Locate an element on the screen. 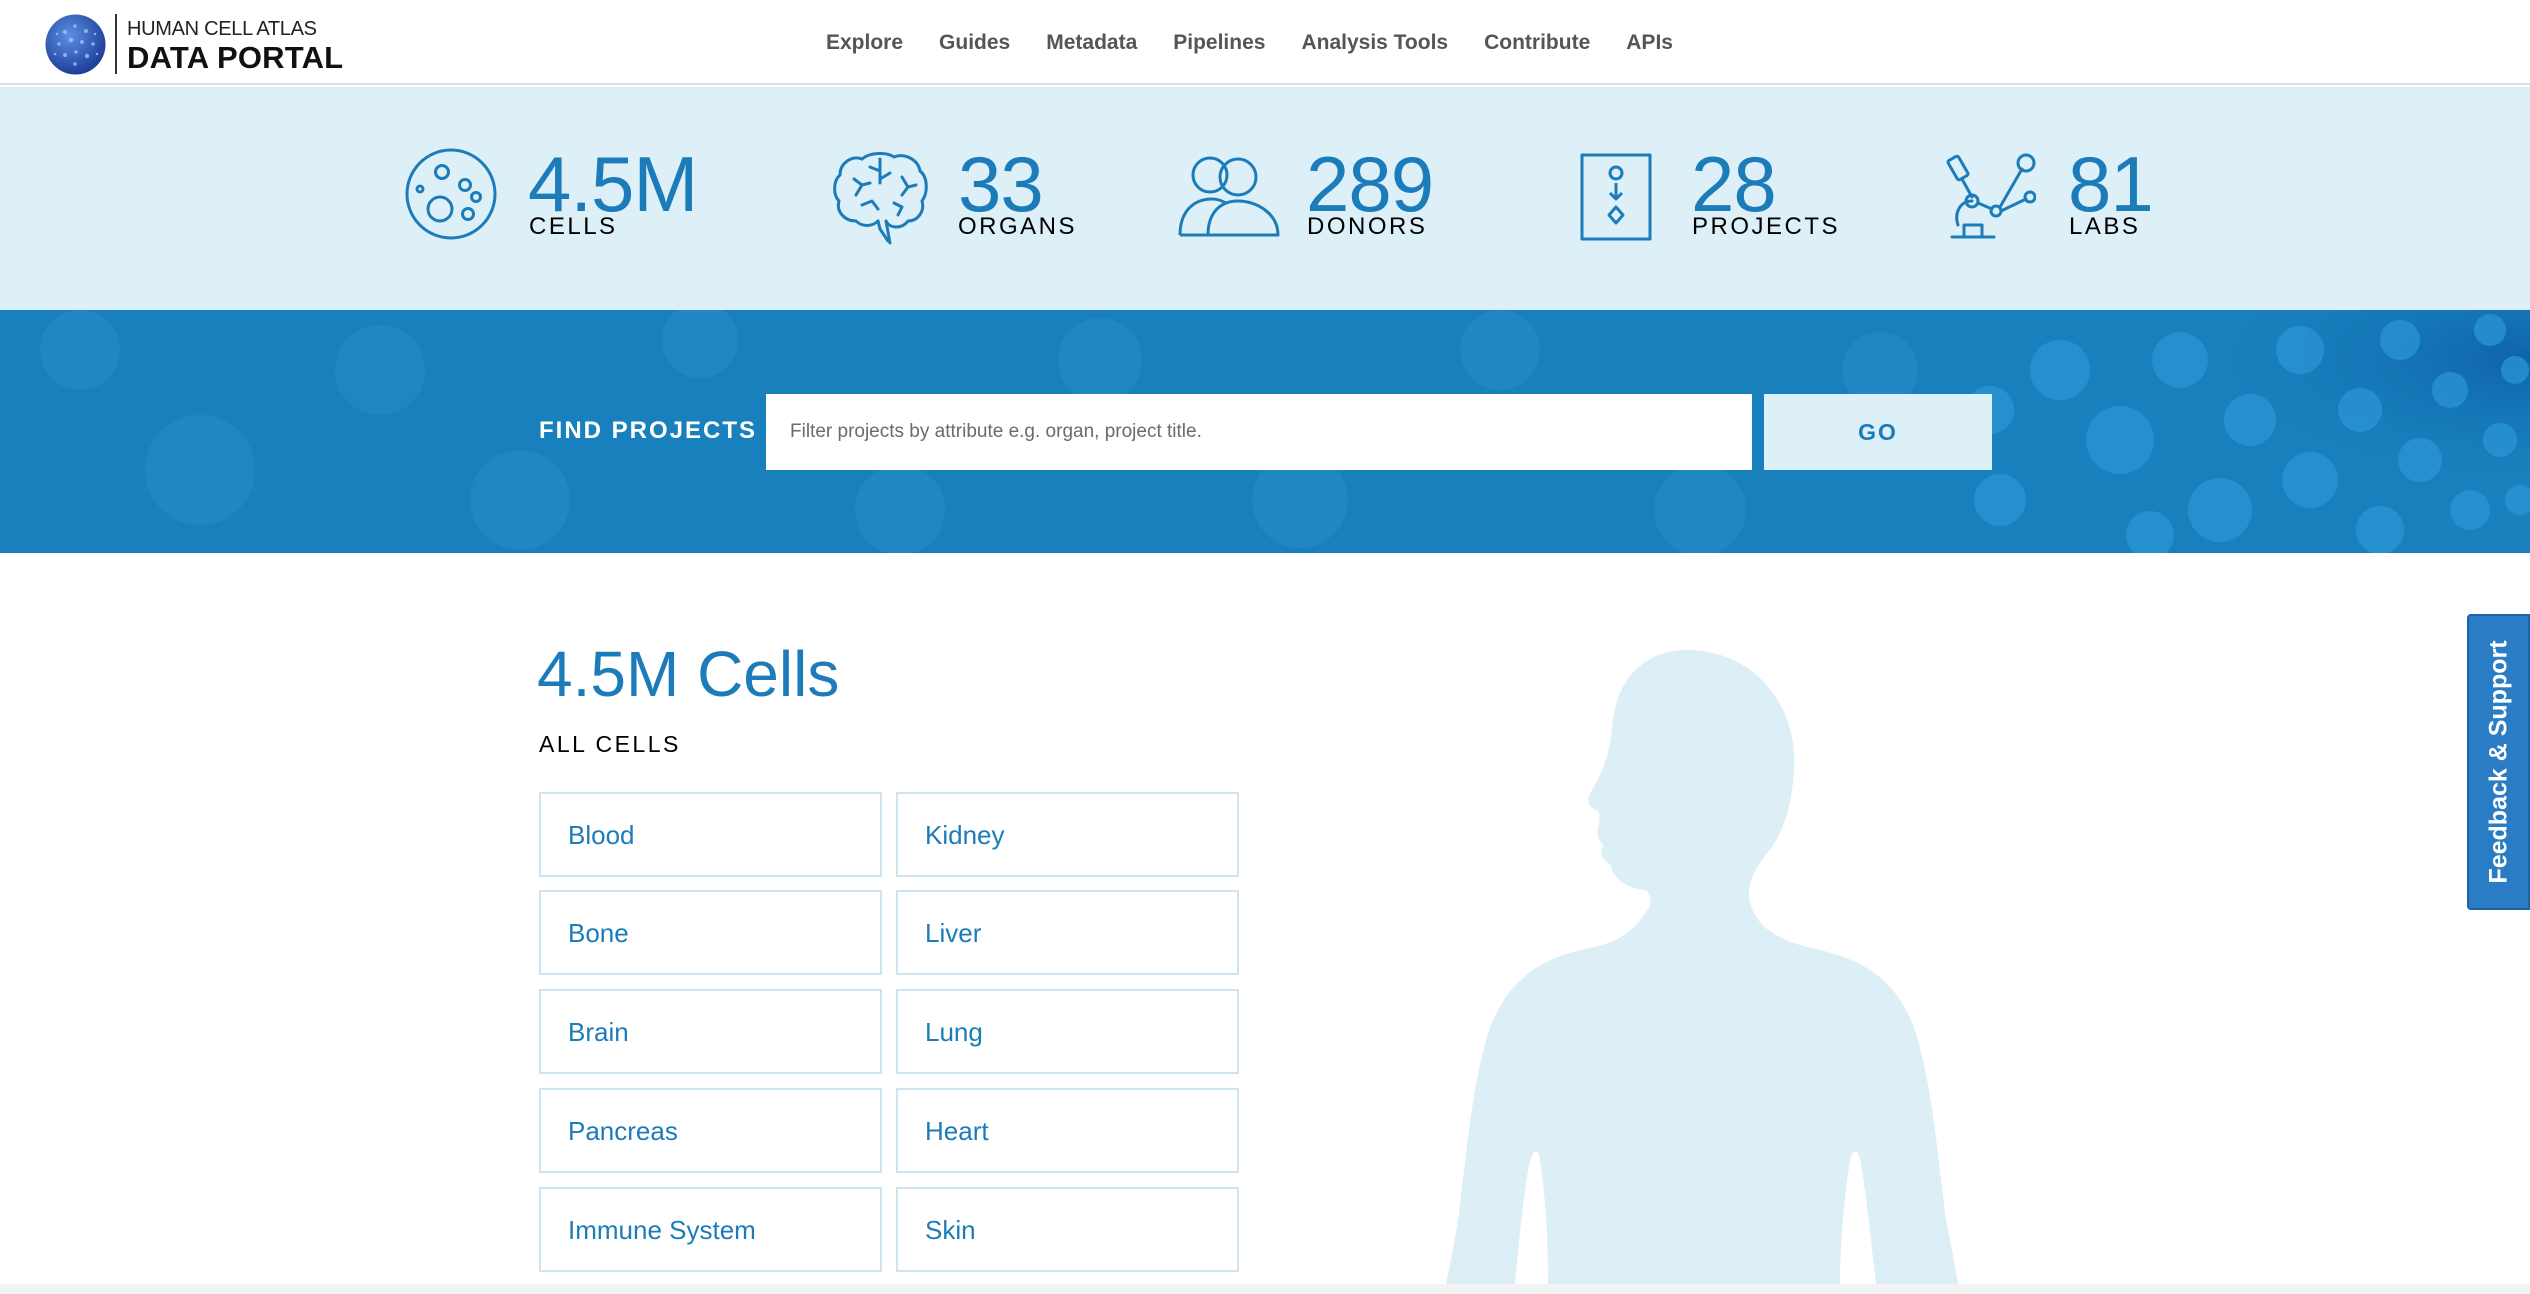  logo-divider is located at coordinates (116, 44).